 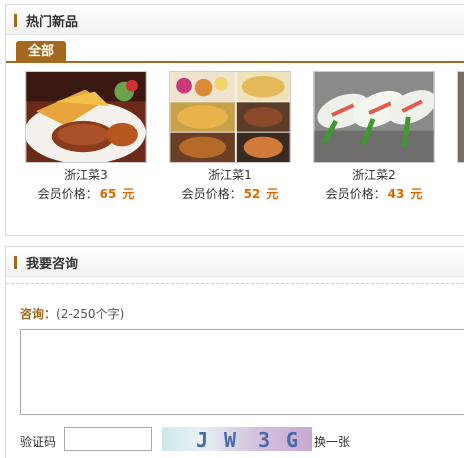 What do you see at coordinates (374, 175) in the screenshot?
I see `product-name: 浙江菜2` at bounding box center [374, 175].